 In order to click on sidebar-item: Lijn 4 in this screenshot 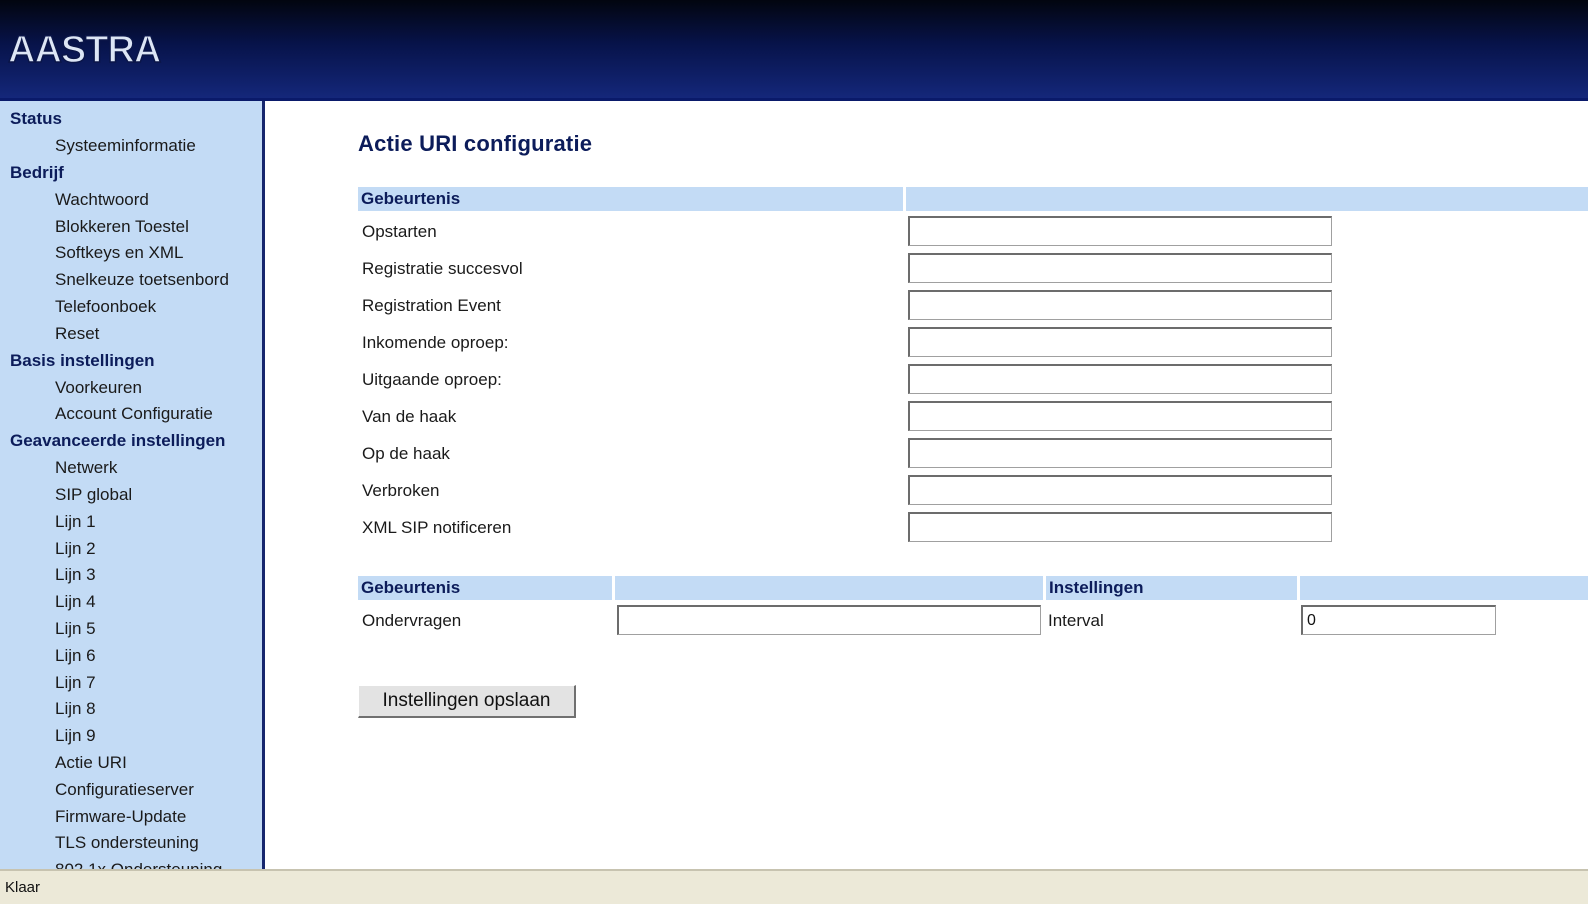, I will do `click(75, 602)`.